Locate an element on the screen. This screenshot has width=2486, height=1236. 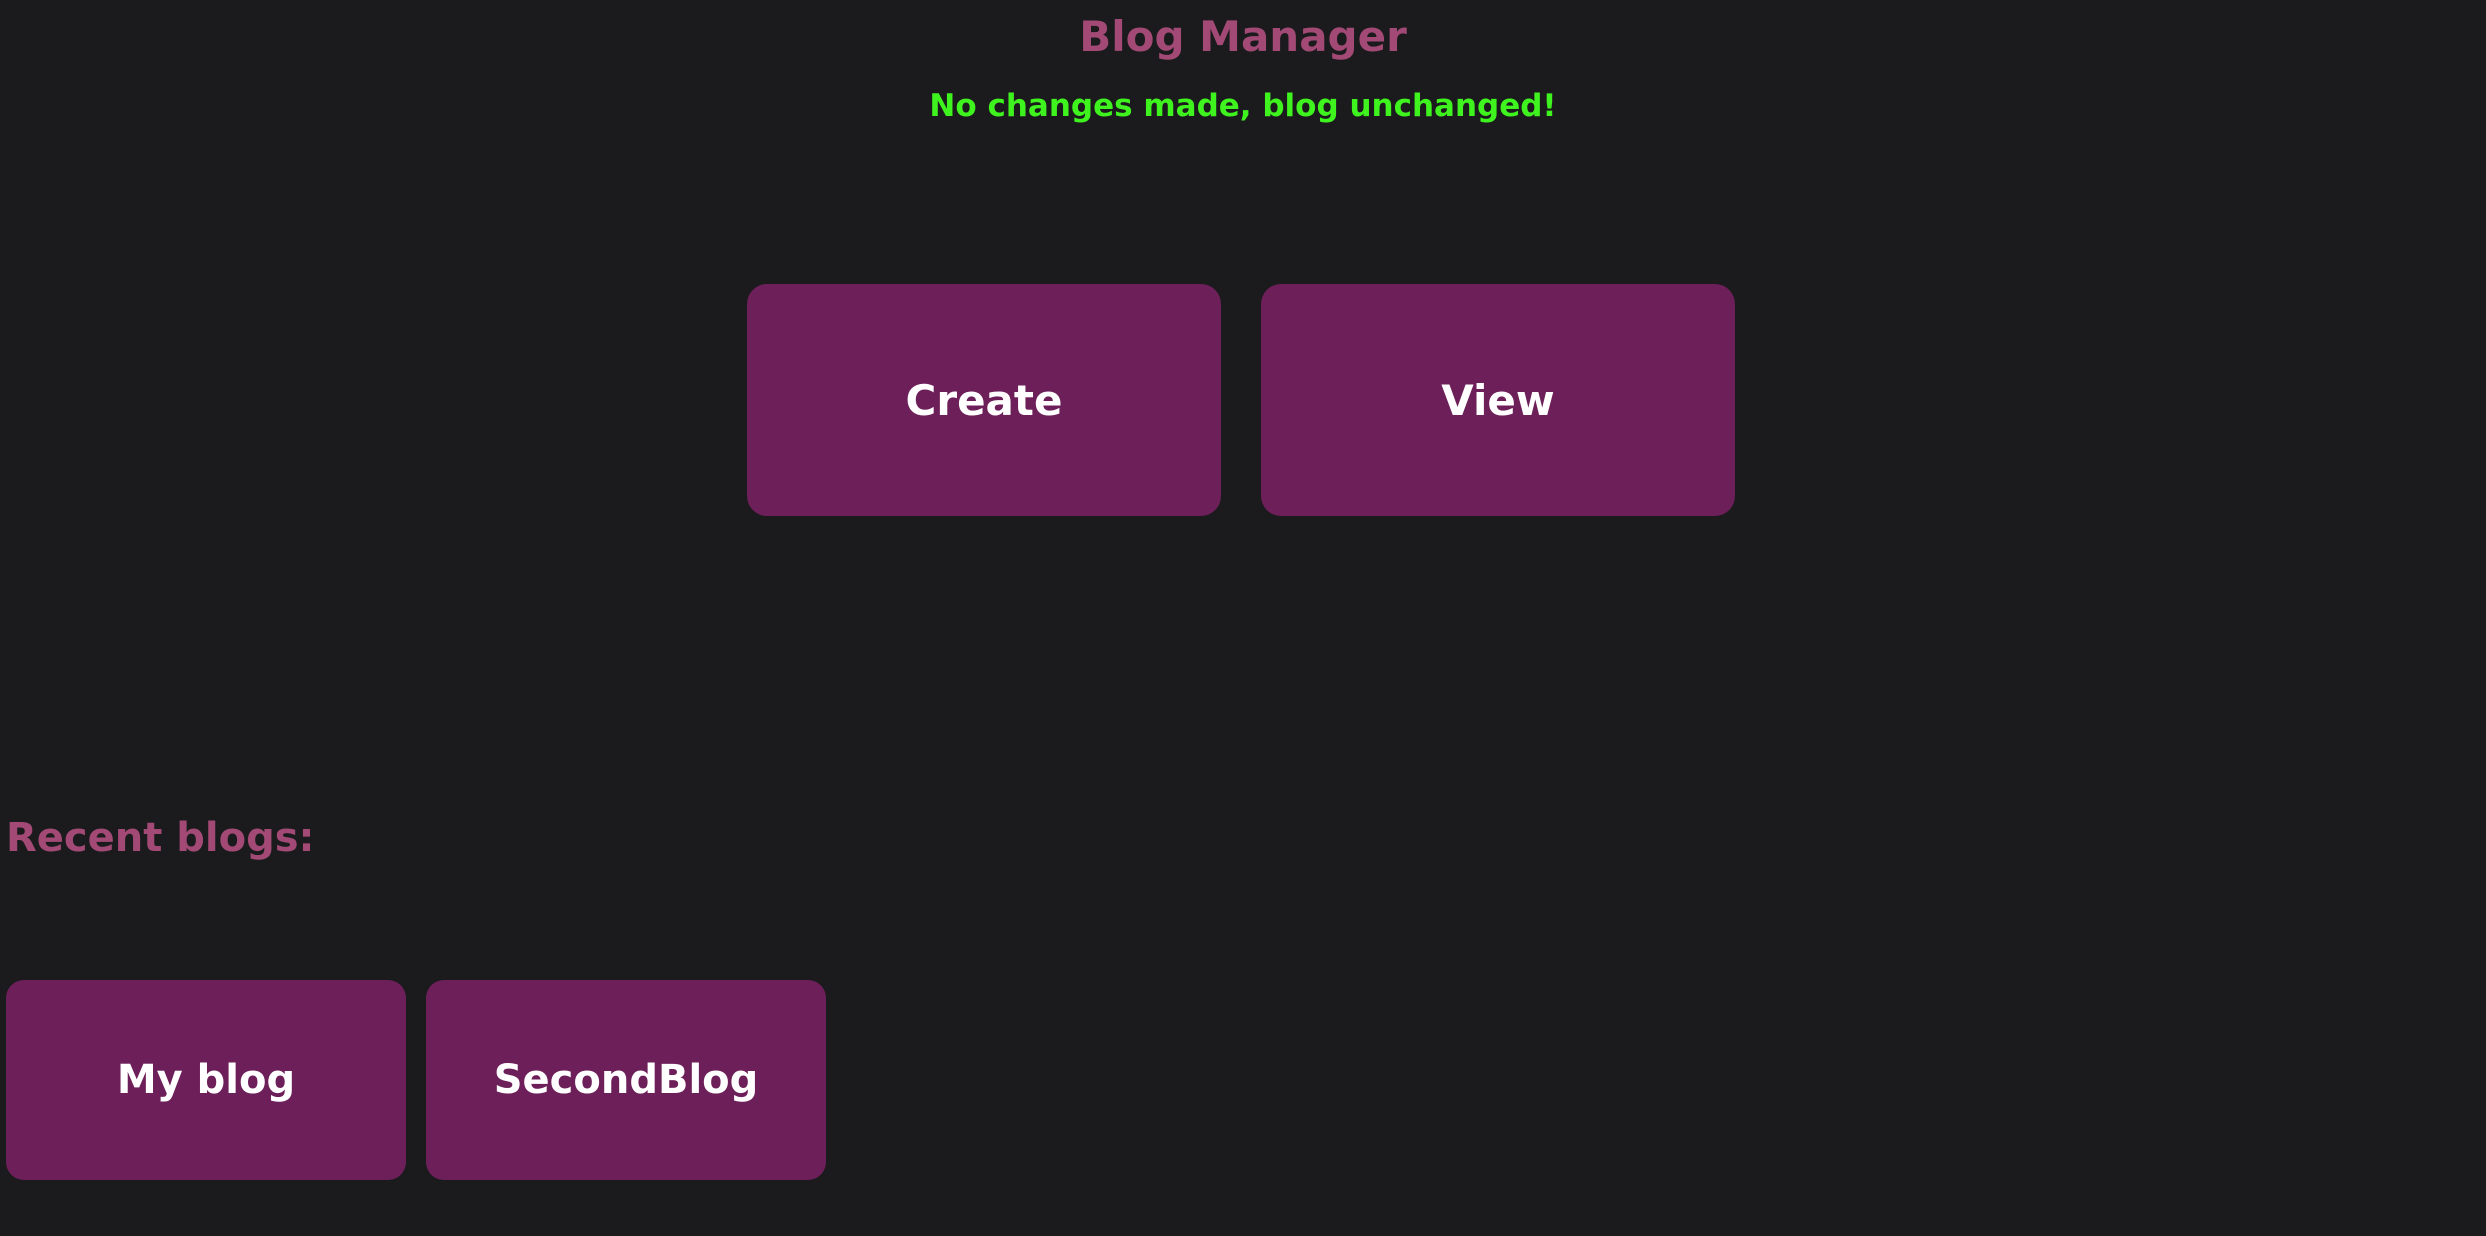
recent-blogs-list: My blog SecondBlog is located at coordinates (416, 1080).